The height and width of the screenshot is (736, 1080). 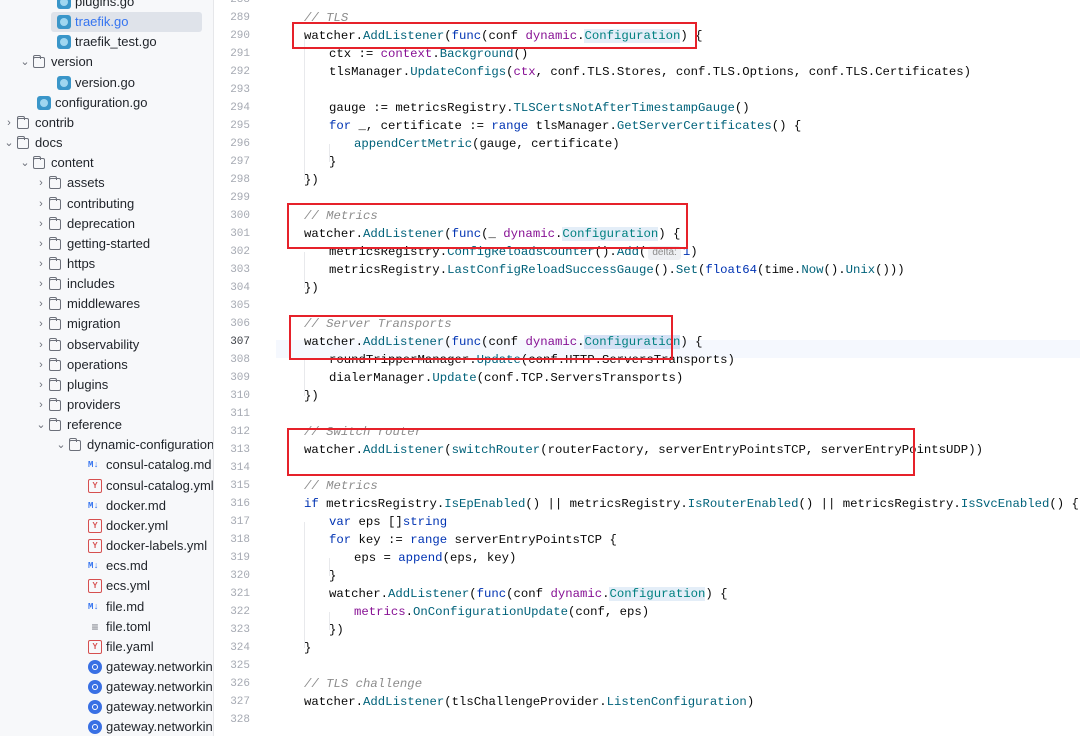 What do you see at coordinates (240, 684) in the screenshot?
I see `line-number: 326` at bounding box center [240, 684].